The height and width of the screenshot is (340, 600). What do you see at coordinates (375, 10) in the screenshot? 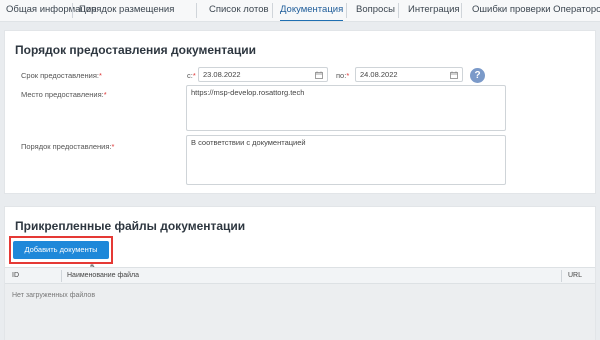
I see `tab-questions: Вопросы` at bounding box center [375, 10].